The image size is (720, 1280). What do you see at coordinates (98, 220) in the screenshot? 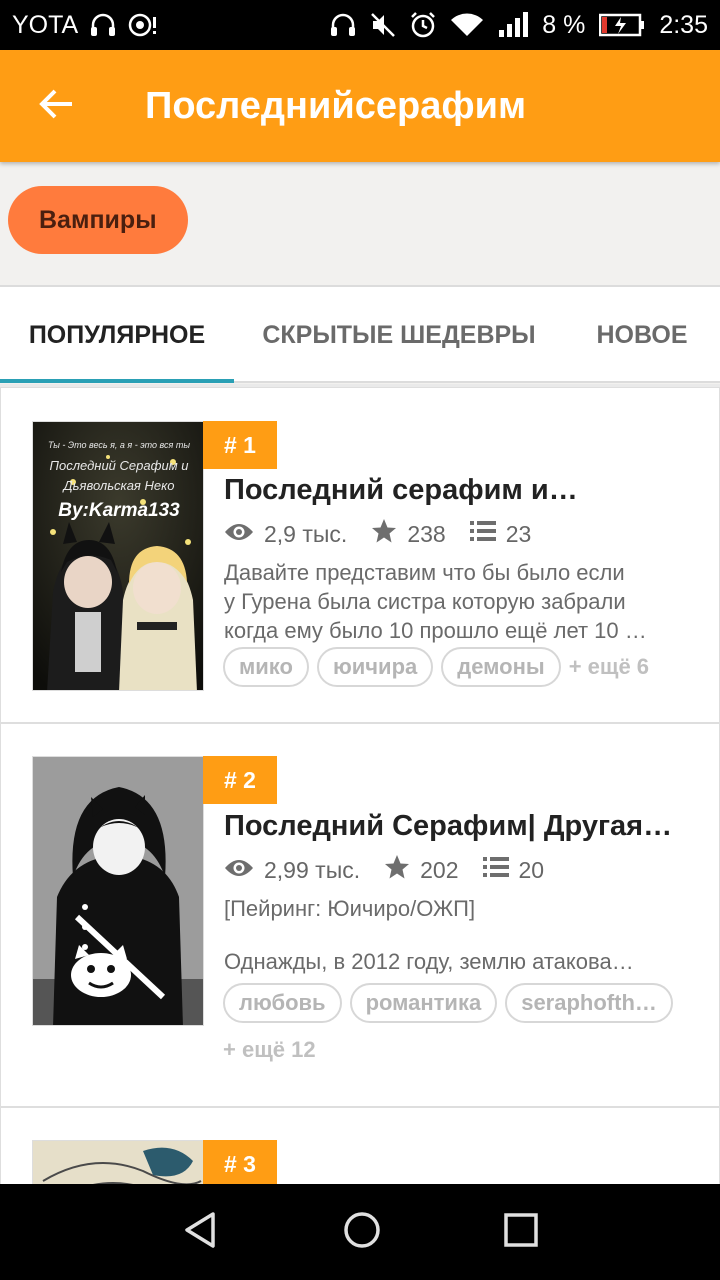
I see `category-chip: Вампиры` at bounding box center [98, 220].